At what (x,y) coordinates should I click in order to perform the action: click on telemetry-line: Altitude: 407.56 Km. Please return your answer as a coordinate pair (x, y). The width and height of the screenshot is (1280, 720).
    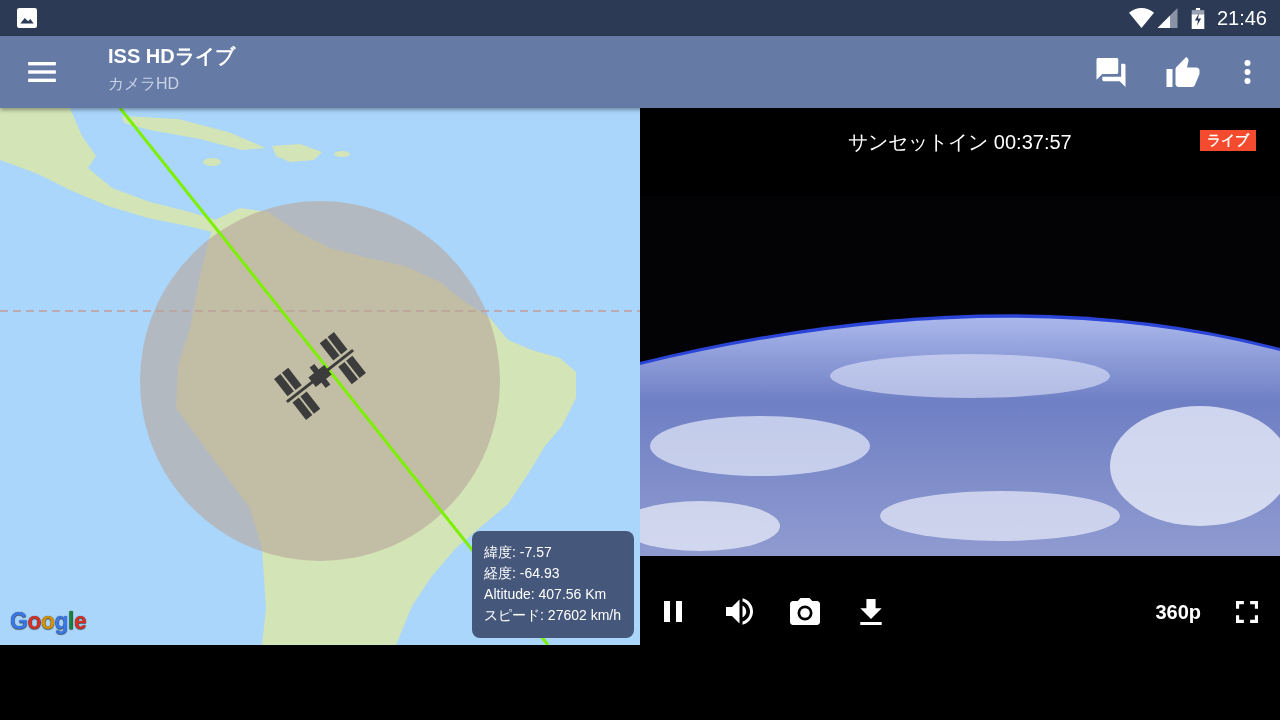
    Looking at the image, I should click on (546, 594).